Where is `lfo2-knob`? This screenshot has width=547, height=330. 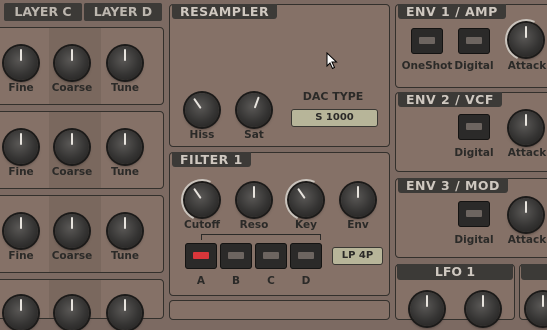 lfo2-knob is located at coordinates (536, 309).